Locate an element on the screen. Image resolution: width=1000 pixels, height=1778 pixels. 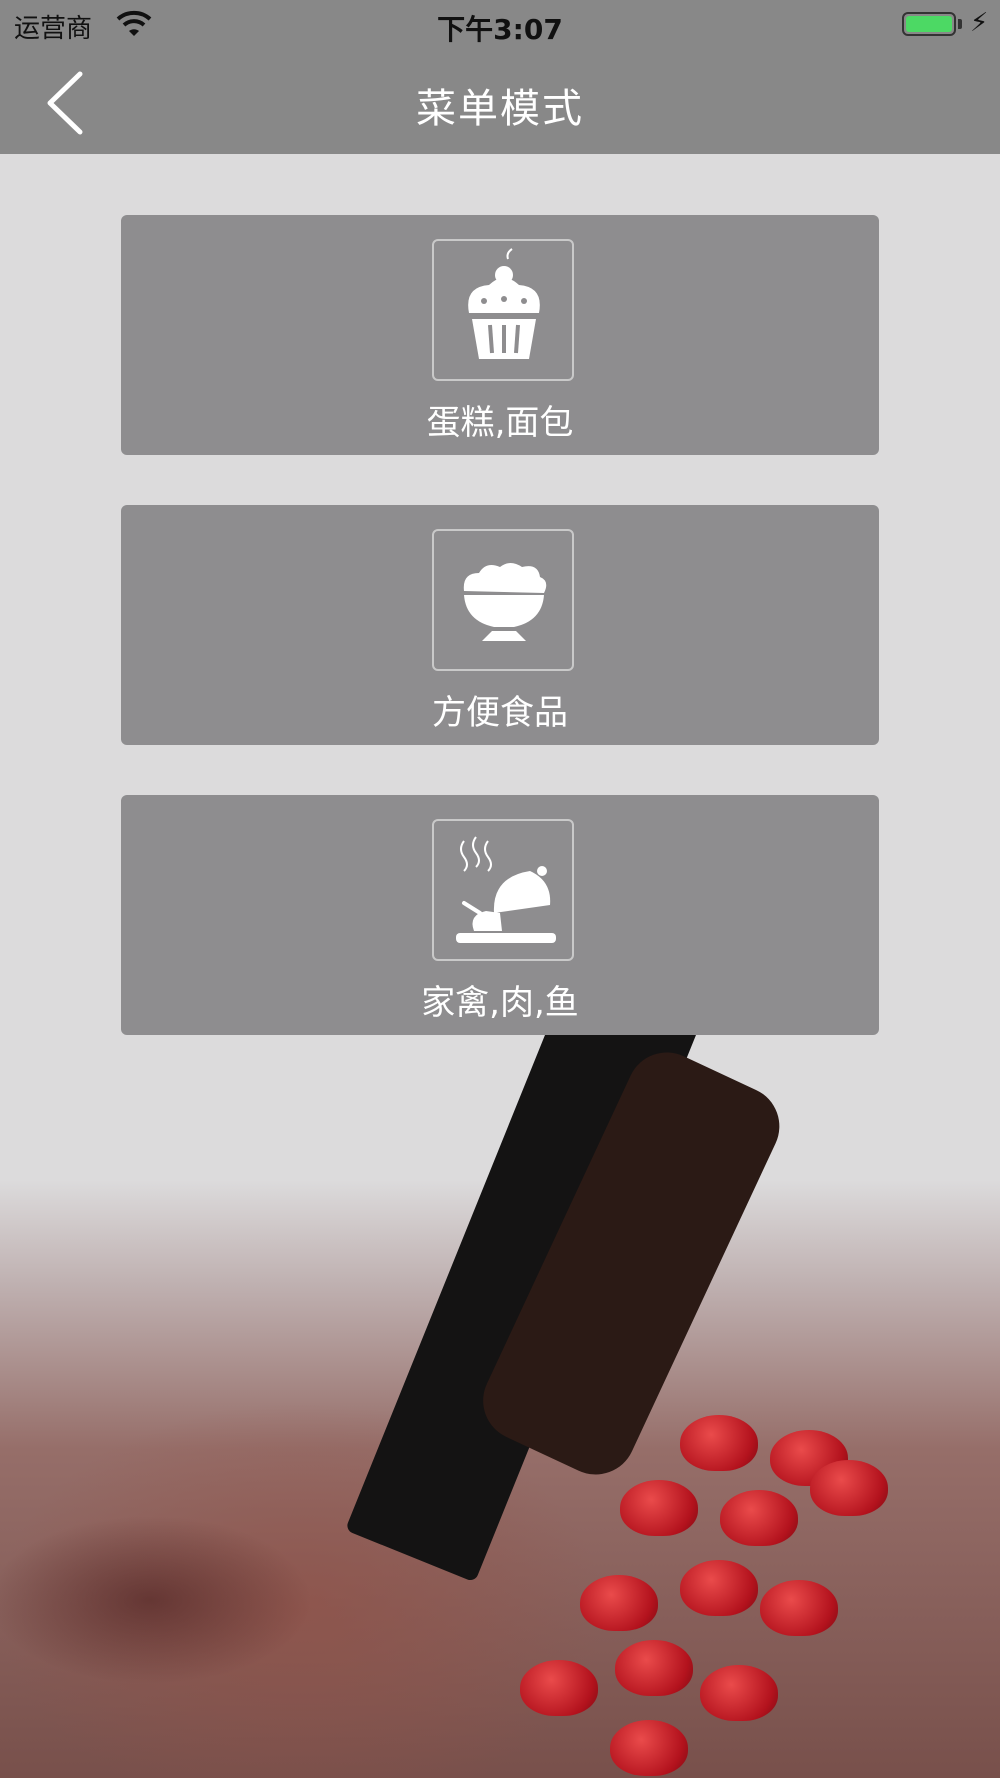
menu-item-label: 方便食品 is located at coordinates (500, 713).